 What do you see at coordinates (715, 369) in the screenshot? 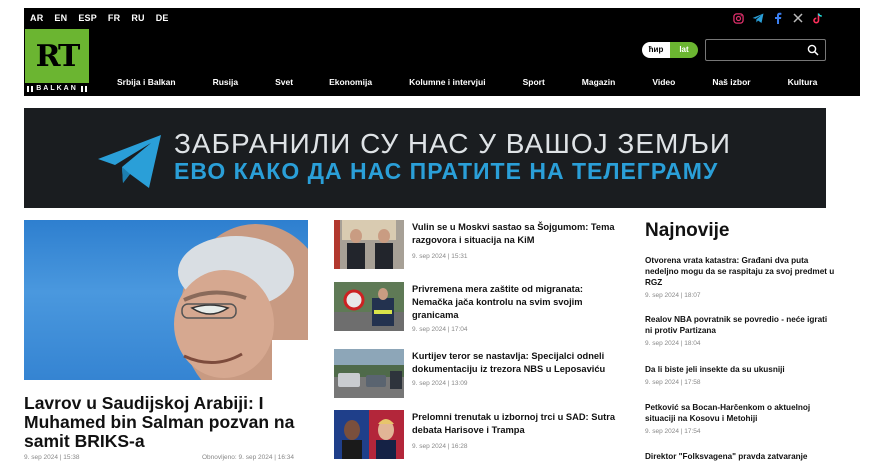
I see `latest-item-title: Da li biste jeli insekte da su ukusniji` at bounding box center [715, 369].